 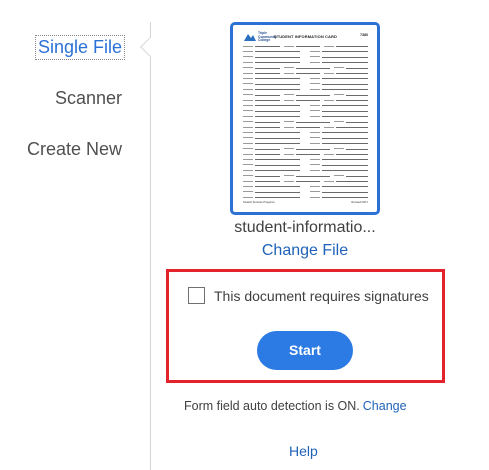 I want to click on nav-scanner: Scanner, so click(x=88, y=98).